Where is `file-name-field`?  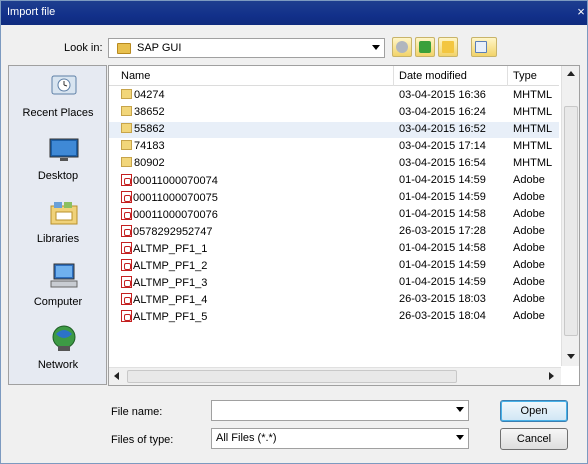
file-name-field is located at coordinates (340, 410).